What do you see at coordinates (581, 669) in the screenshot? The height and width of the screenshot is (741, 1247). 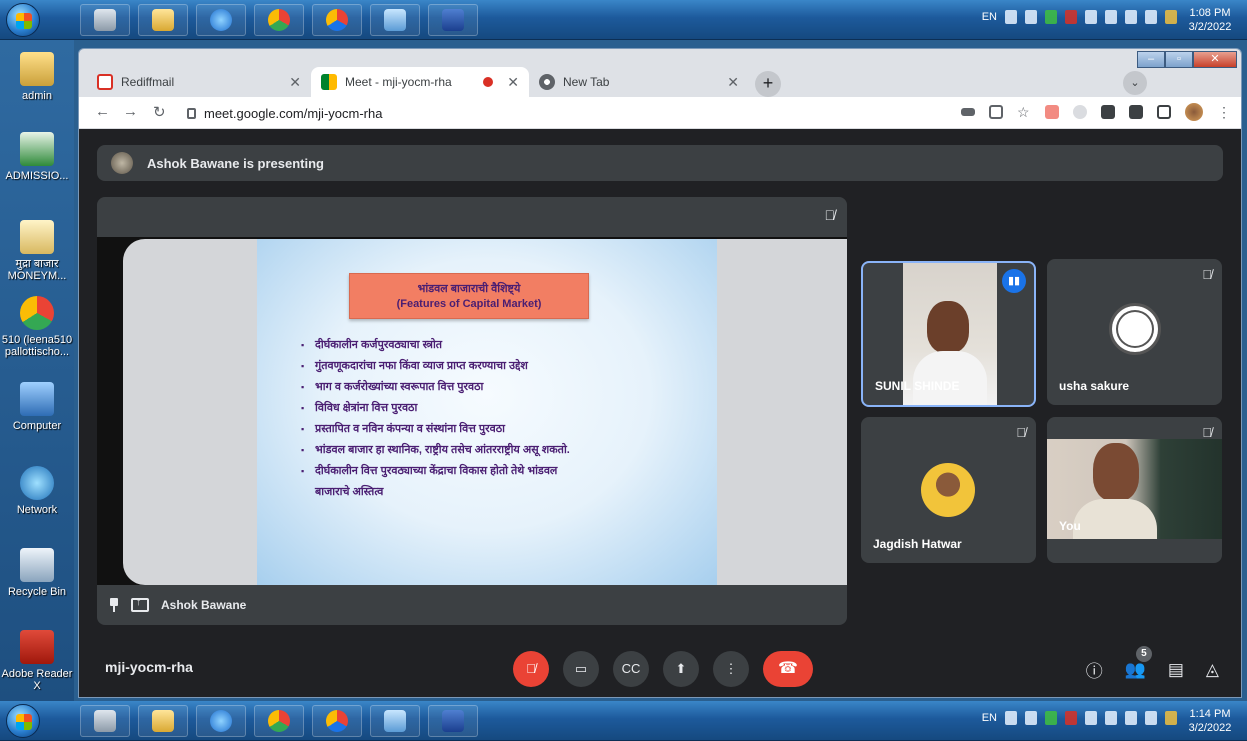 I see `camera-toggle-button: ▭` at bounding box center [581, 669].